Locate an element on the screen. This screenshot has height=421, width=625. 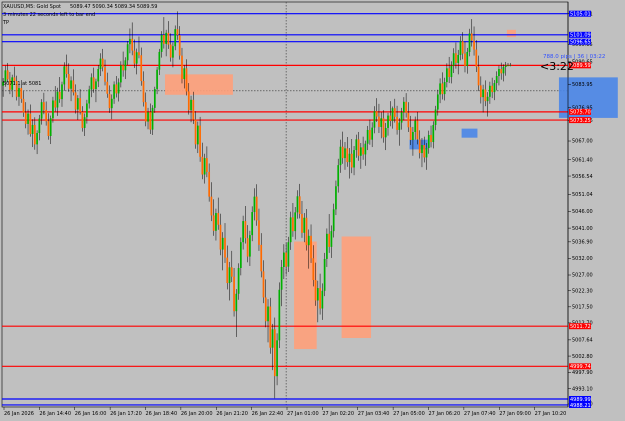
level-label: 5071.1 at 5081 is located at coordinates (22, 84).